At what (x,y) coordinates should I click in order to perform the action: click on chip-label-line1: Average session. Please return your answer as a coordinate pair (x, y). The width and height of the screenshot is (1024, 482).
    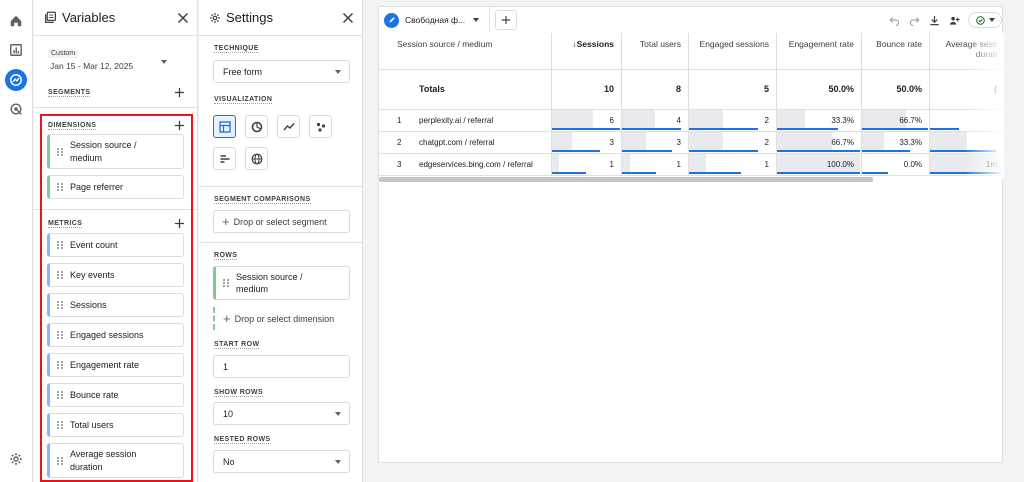
    Looking at the image, I should click on (103, 454).